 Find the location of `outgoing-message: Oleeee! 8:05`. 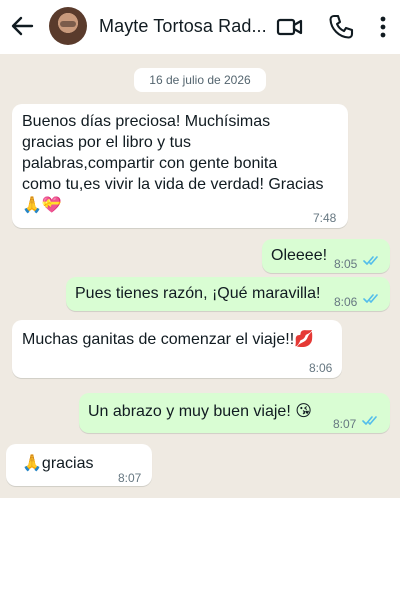

outgoing-message: Oleeee! 8:05 is located at coordinates (326, 256).